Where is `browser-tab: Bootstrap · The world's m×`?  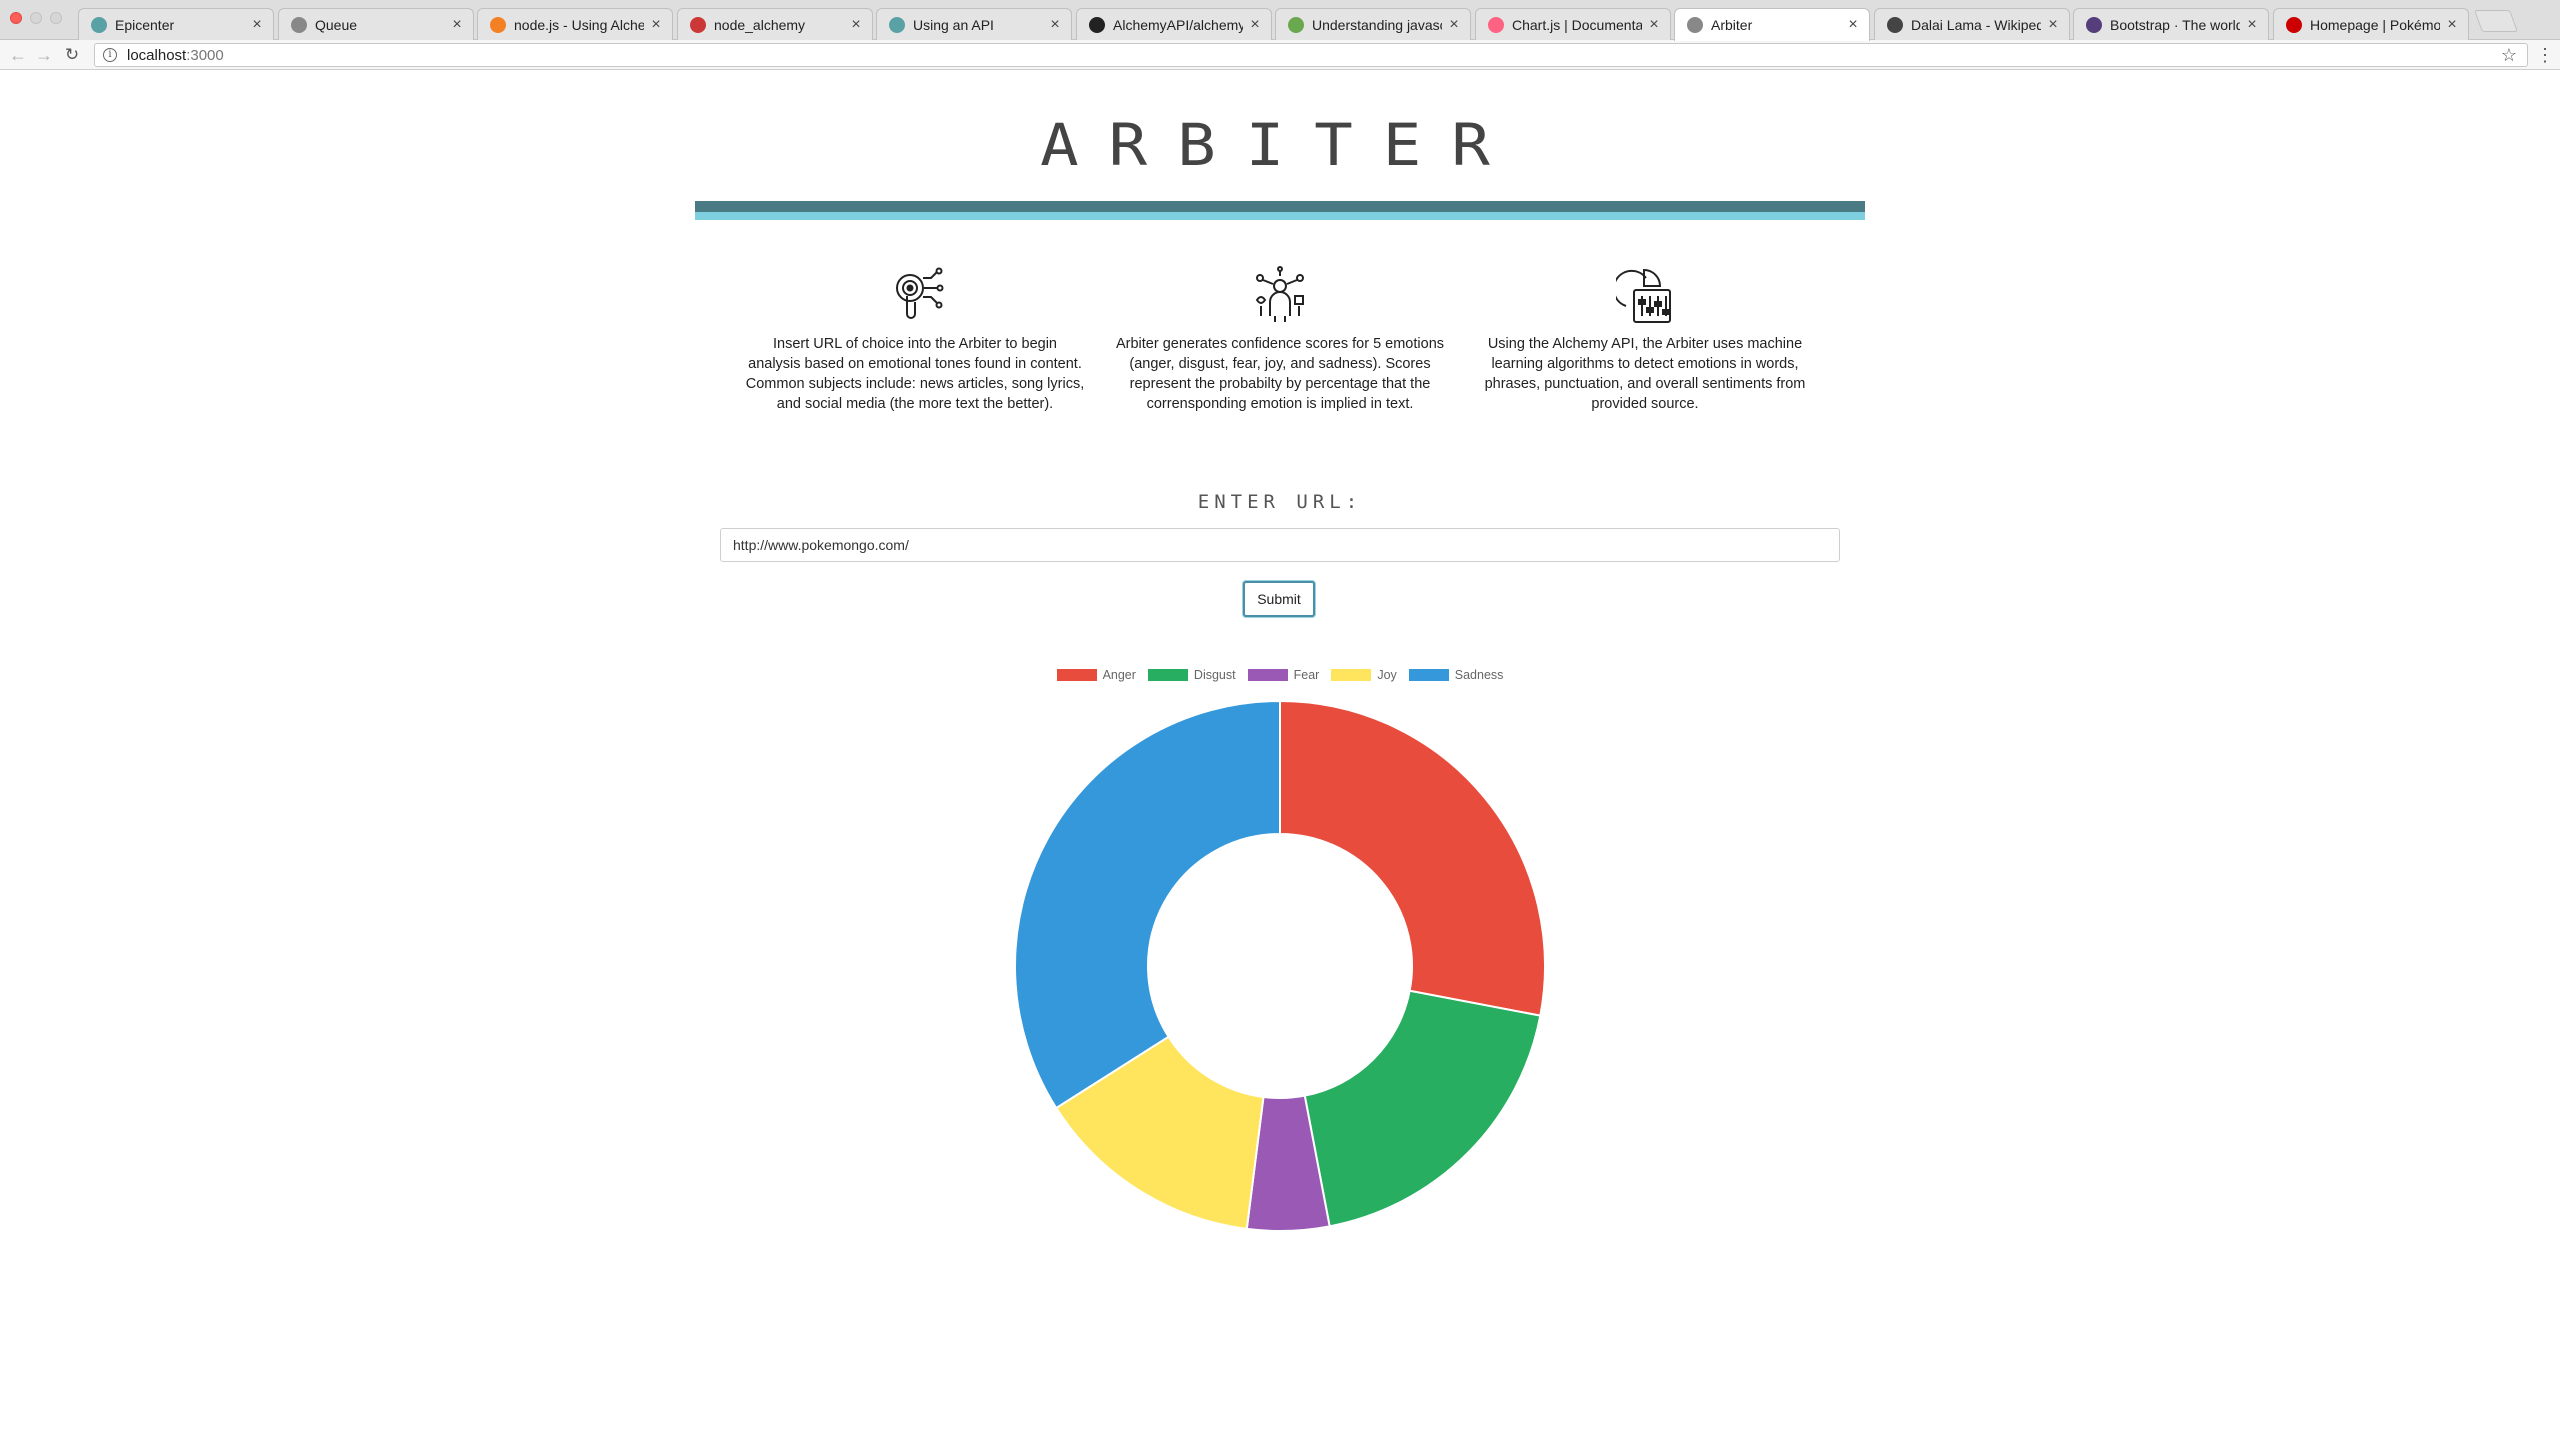 browser-tab: Bootstrap · The world's m× is located at coordinates (2171, 24).